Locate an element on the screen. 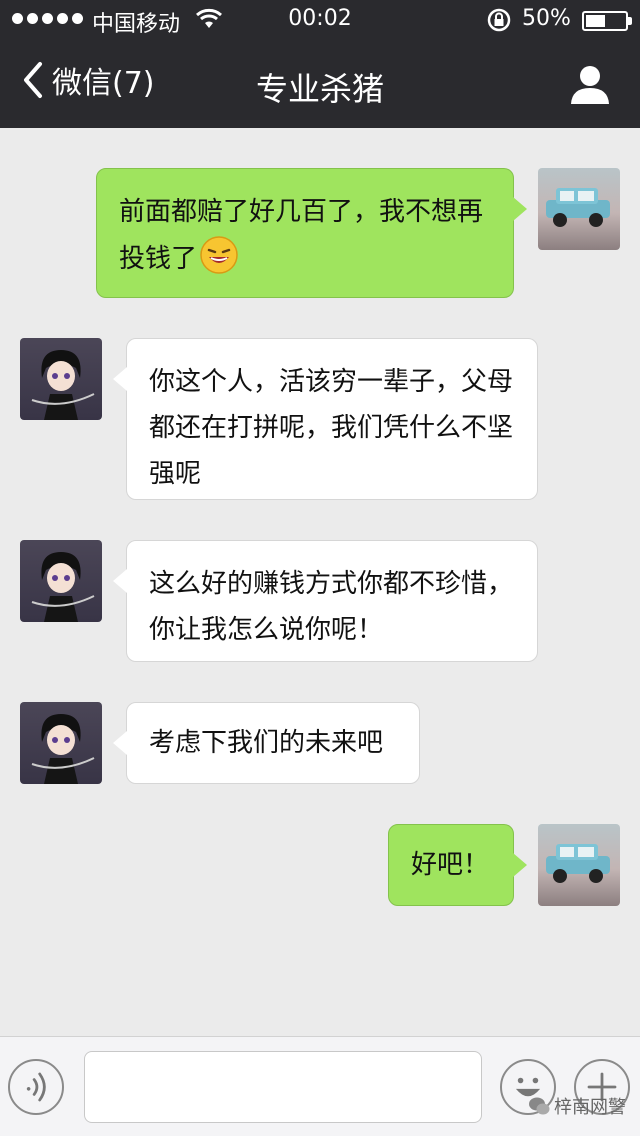 This screenshot has height=1136, width=640. message-bubble-sent: 好吧！ is located at coordinates (457, 865).